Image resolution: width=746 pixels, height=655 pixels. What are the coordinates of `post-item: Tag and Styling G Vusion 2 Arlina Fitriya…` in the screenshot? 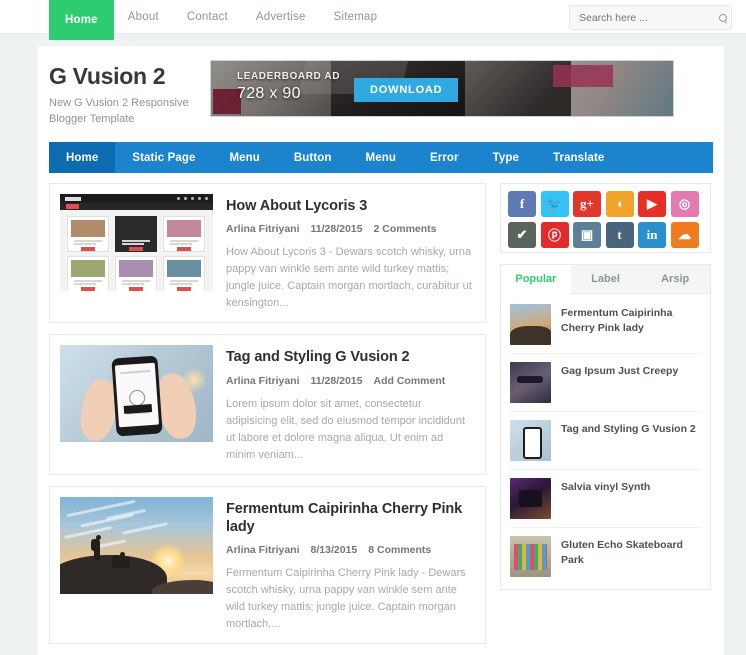 It's located at (267, 404).